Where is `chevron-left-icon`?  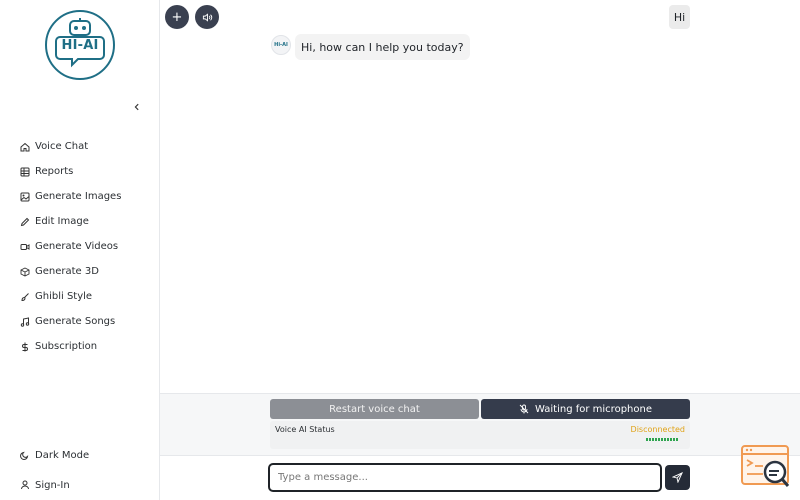
chevron-left-icon is located at coordinates (136, 107).